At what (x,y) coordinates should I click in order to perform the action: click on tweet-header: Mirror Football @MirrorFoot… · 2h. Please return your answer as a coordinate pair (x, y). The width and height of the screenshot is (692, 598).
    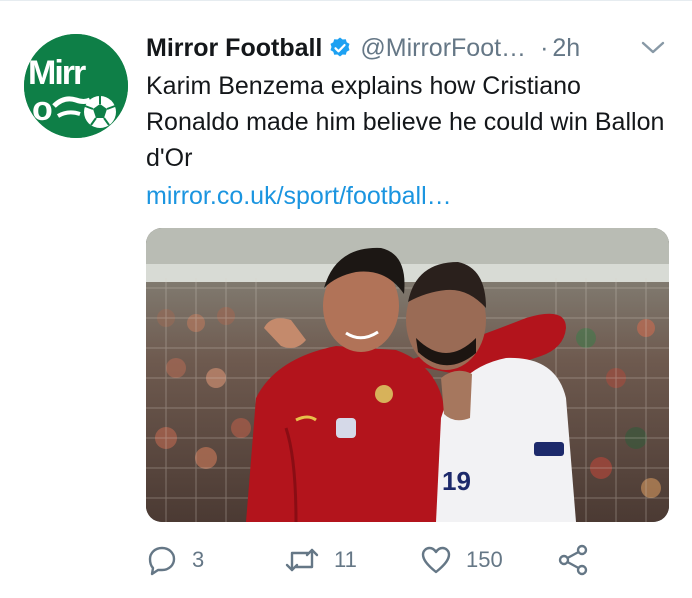
    Looking at the image, I should click on (411, 48).